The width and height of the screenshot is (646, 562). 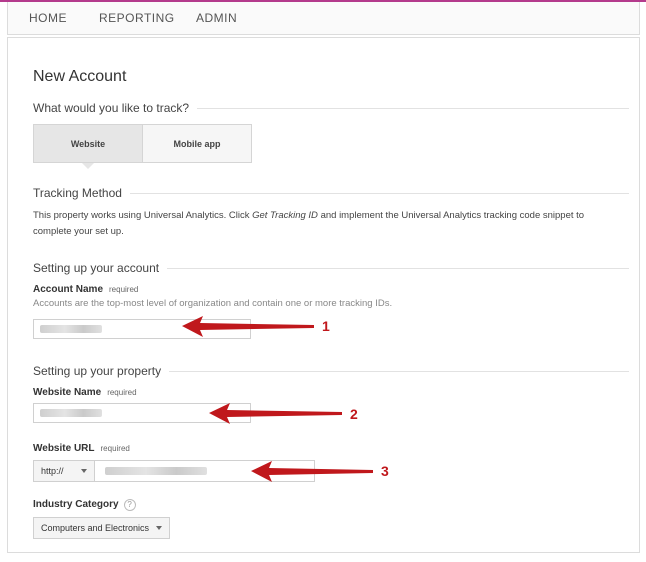 I want to click on annotation-arrows, so click(x=277, y=399).